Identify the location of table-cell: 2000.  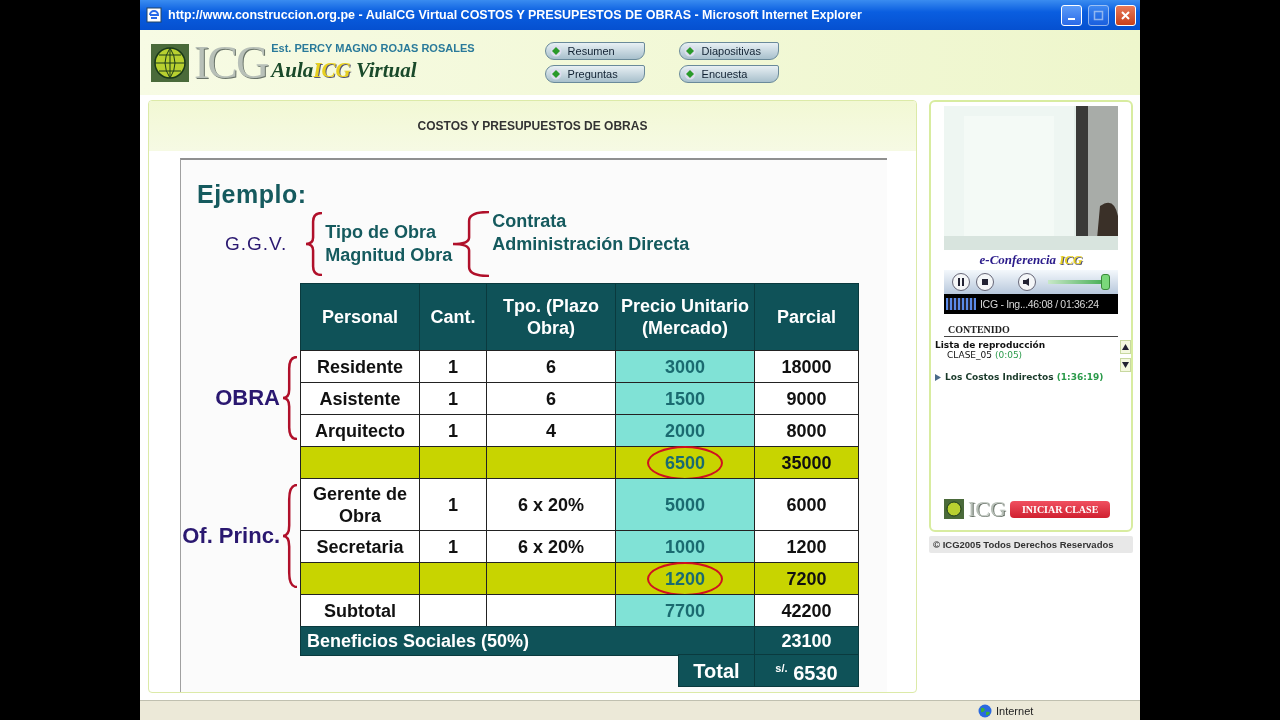
(685, 430).